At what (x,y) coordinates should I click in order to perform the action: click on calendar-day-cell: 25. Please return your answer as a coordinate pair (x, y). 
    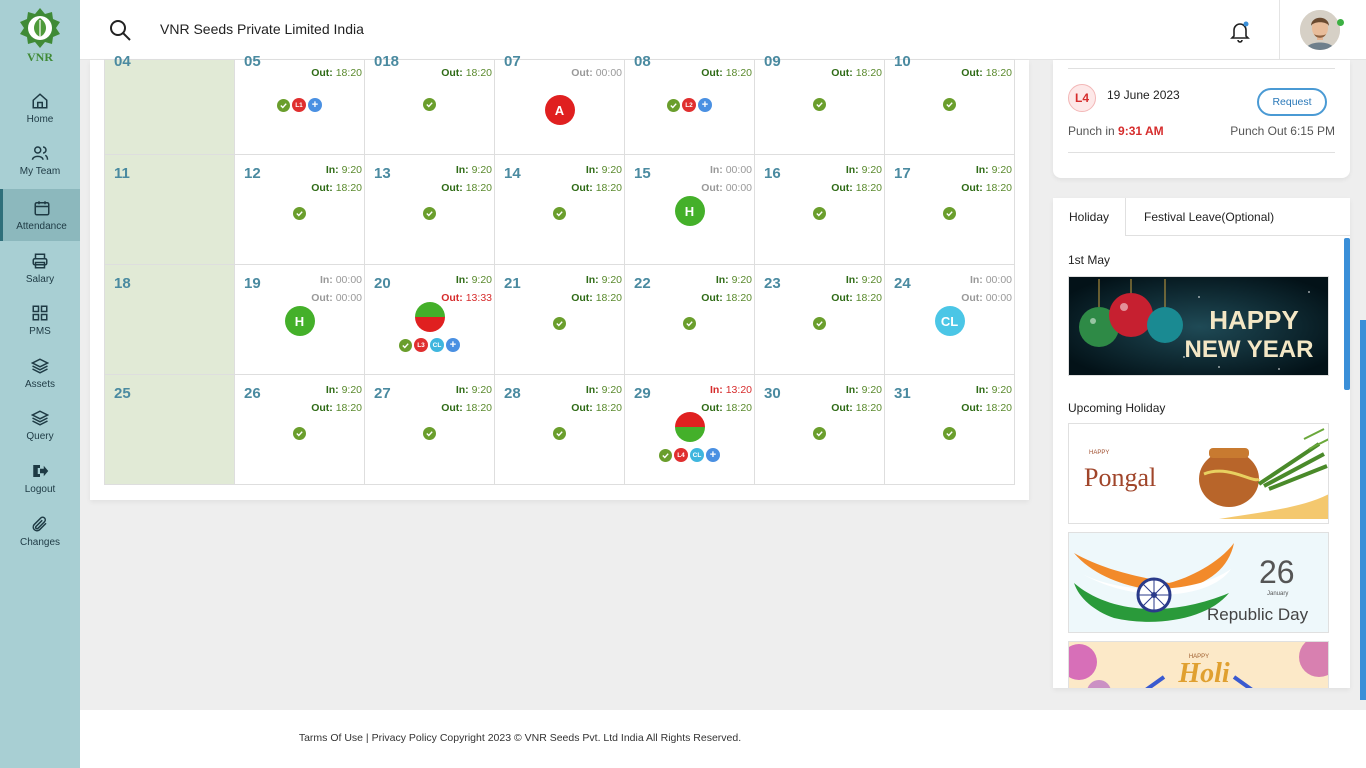
    Looking at the image, I should click on (169, 429).